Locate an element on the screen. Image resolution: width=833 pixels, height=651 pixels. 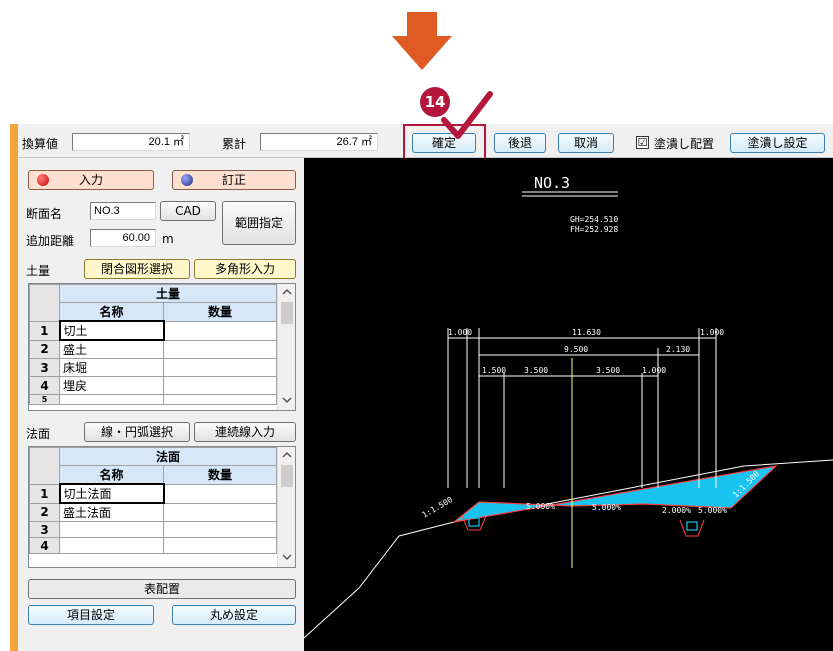
table-row: 1 切土法面 is located at coordinates (153, 493).